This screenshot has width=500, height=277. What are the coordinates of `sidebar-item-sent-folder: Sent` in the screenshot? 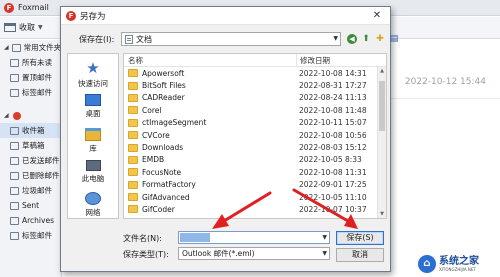 It's located at (30, 205).